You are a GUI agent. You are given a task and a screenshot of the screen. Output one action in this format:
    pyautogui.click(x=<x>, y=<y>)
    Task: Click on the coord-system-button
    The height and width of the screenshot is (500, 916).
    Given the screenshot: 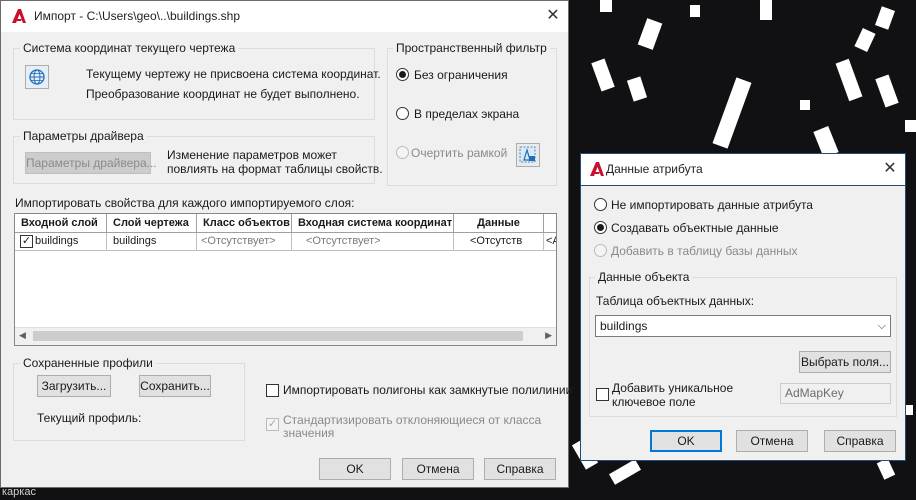 What is the action you would take?
    pyautogui.click(x=37, y=77)
    